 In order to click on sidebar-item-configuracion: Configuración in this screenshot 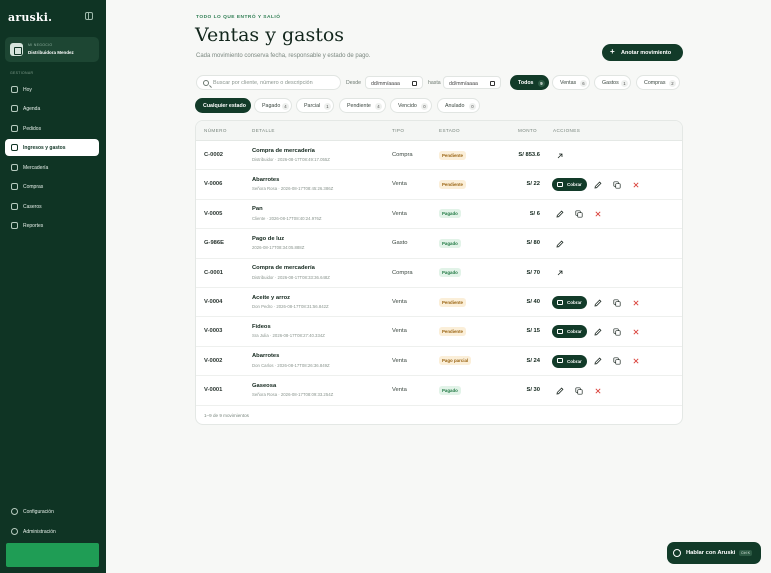, I will do `click(52, 511)`.